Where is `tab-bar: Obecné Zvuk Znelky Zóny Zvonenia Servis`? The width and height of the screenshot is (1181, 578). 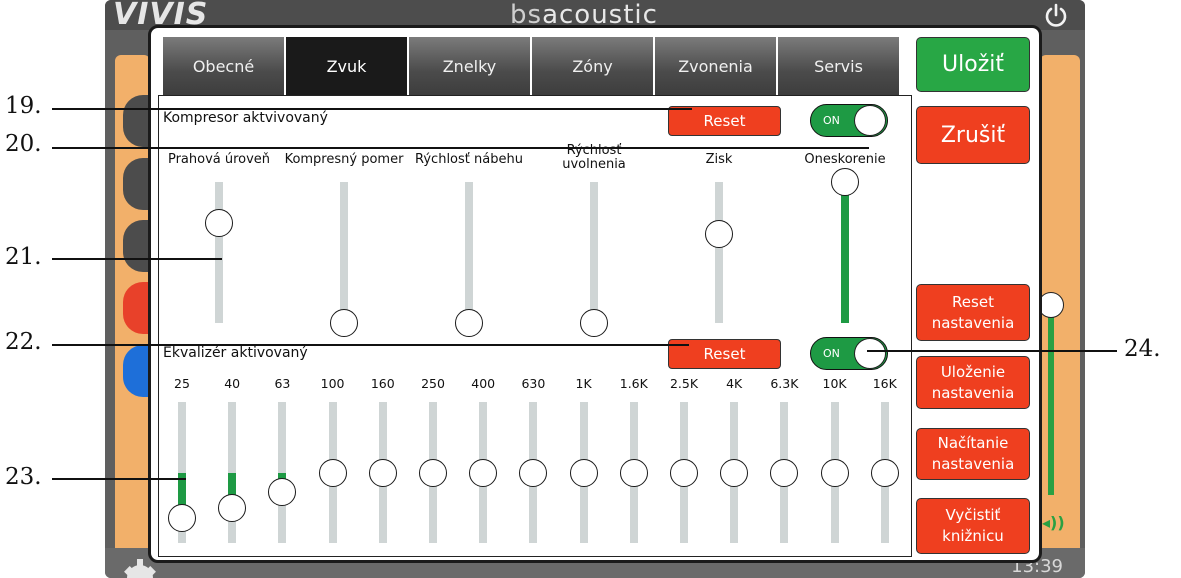
tab-bar: Obecné Zvuk Znelky Zóny Zvonenia Servis is located at coordinates (532, 66).